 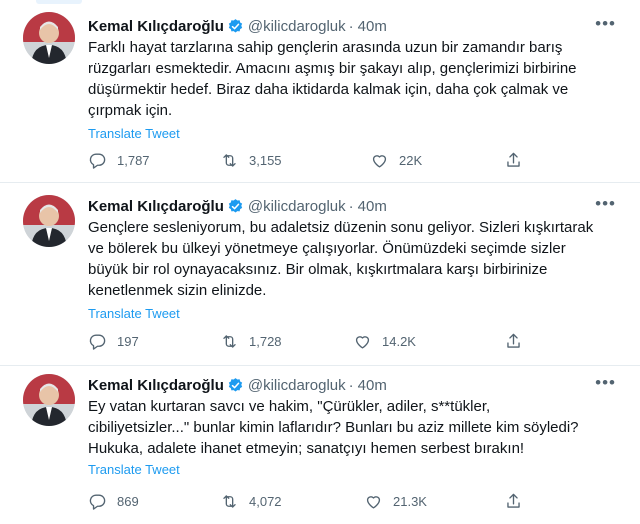 What do you see at coordinates (133, 160) in the screenshot?
I see `reply-count: 1,787` at bounding box center [133, 160].